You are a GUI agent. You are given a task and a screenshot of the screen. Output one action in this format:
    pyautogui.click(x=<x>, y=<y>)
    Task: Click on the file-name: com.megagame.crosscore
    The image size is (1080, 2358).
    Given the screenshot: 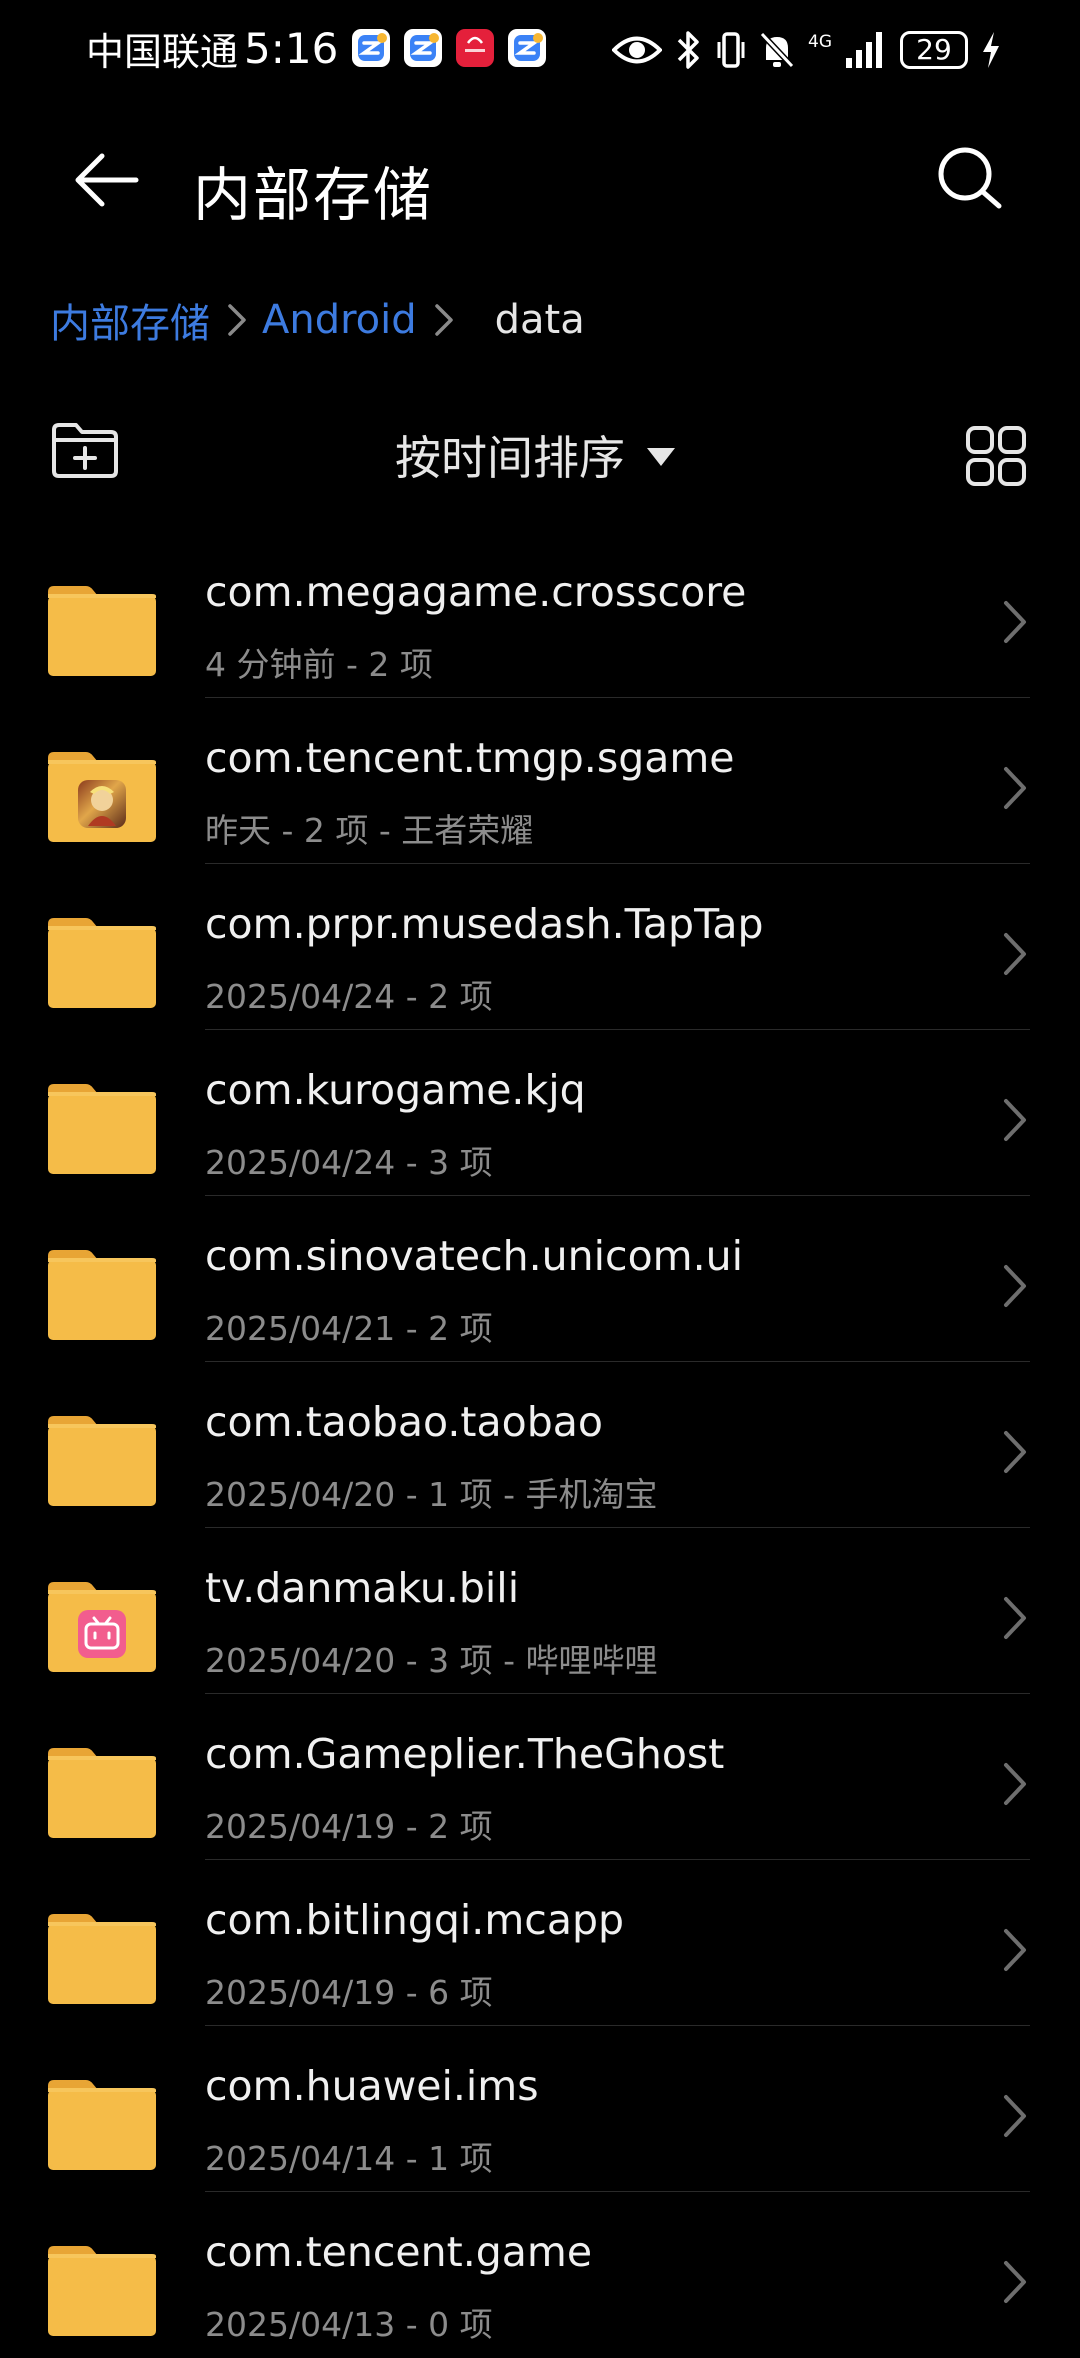 What is the action you would take?
    pyautogui.click(x=476, y=592)
    